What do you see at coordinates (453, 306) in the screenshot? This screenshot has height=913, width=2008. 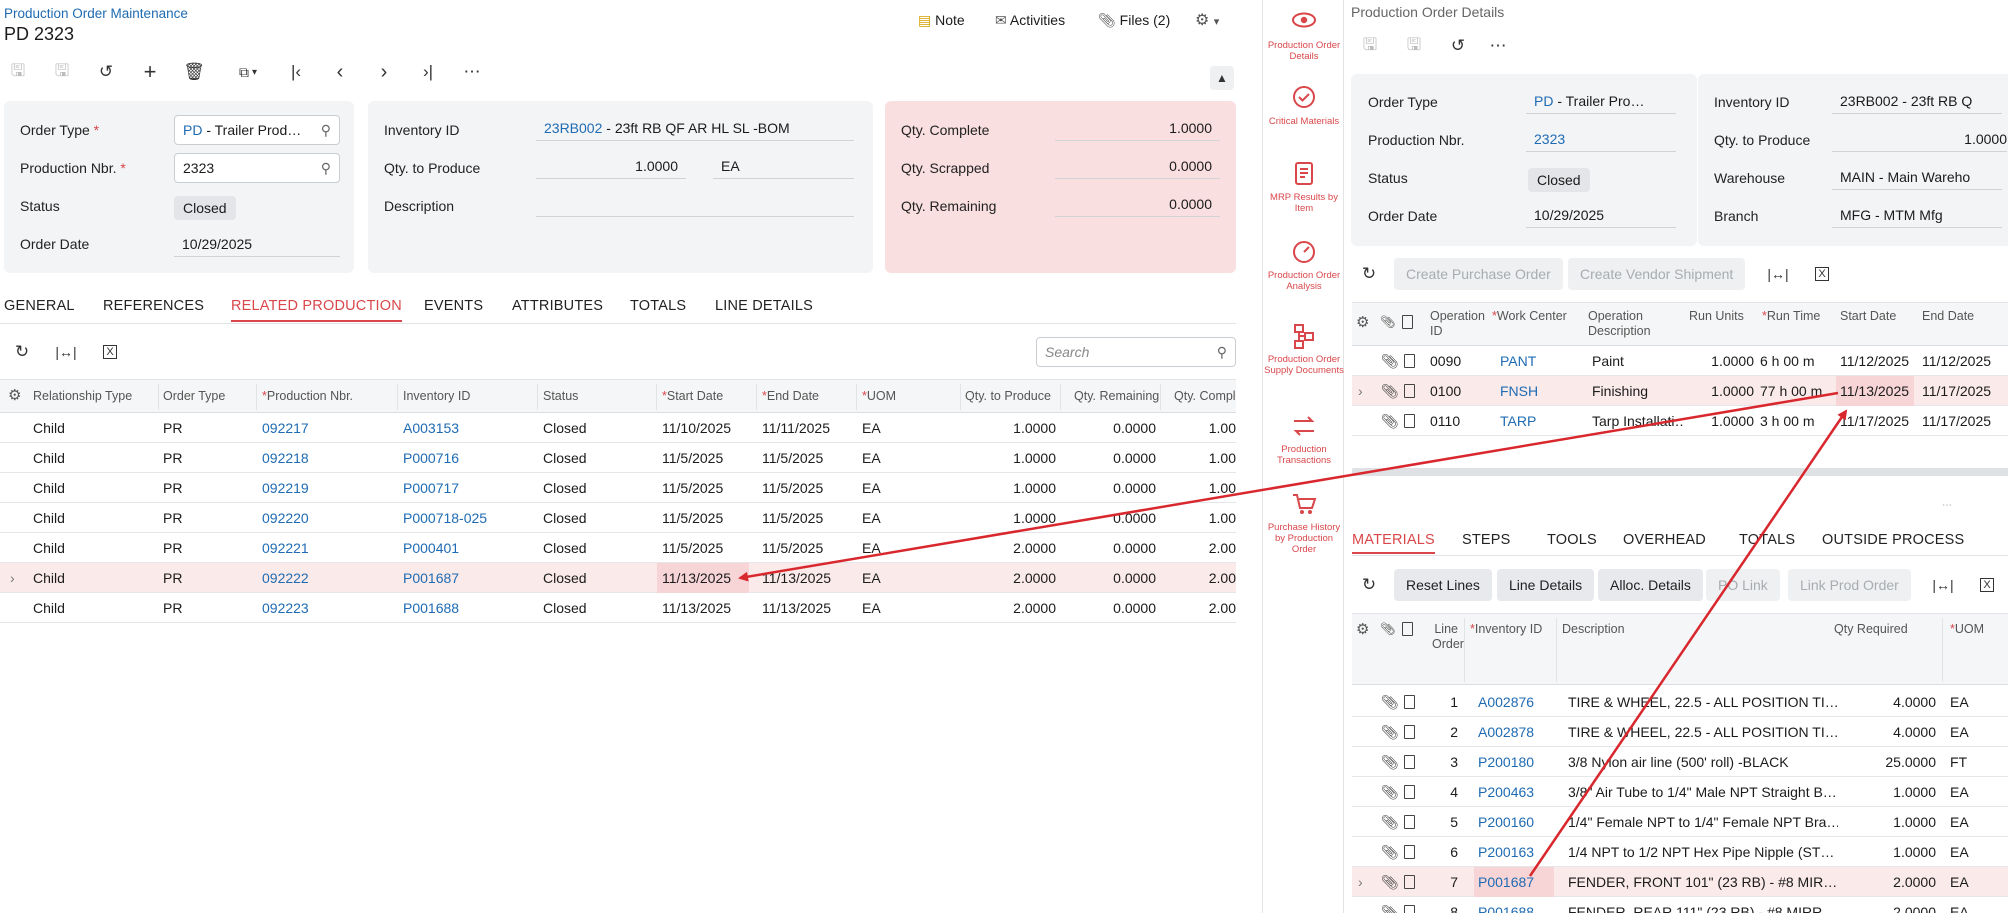 I see `tab-events: EVENTS` at bounding box center [453, 306].